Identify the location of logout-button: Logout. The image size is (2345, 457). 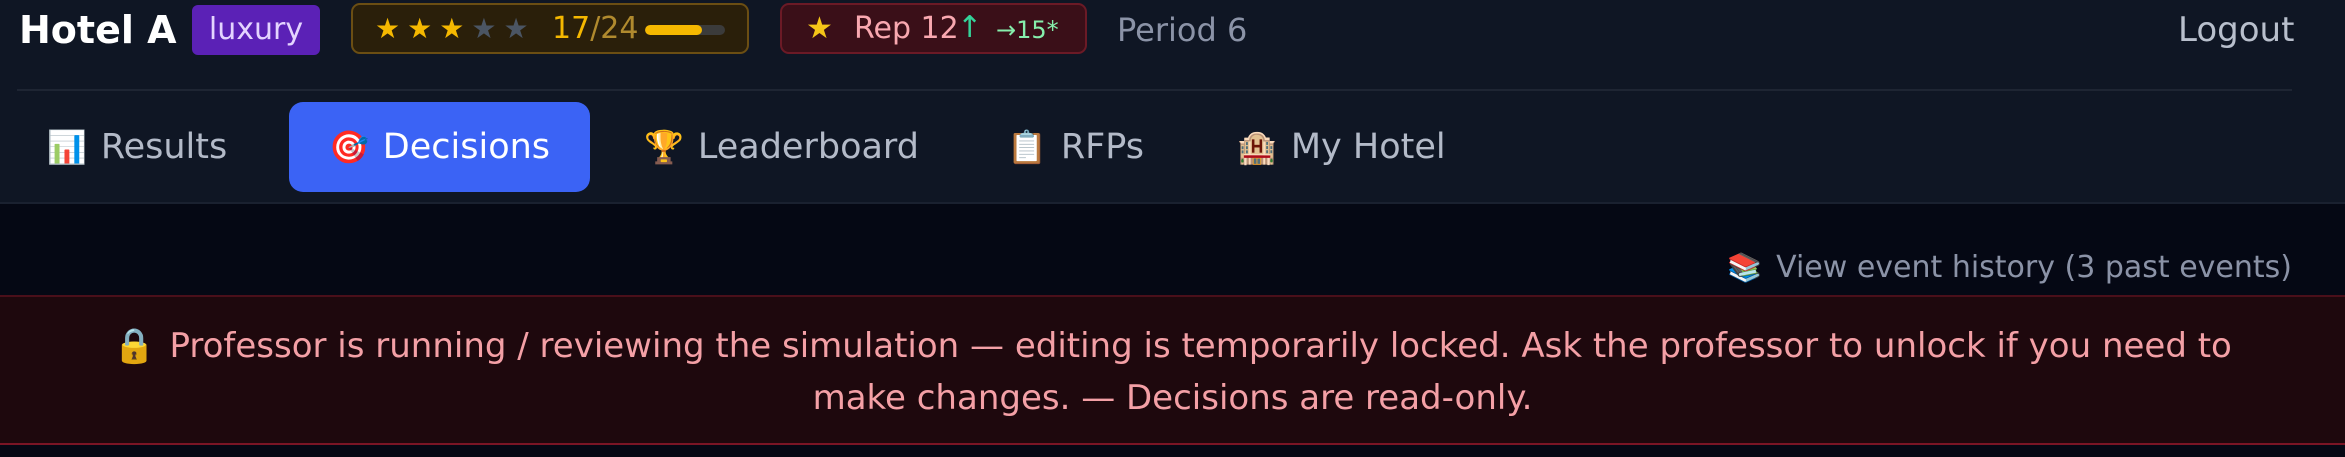
(2236, 30).